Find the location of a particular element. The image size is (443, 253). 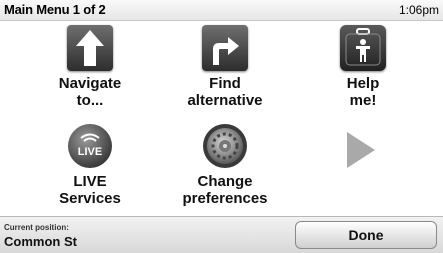

clock: 1:06pm is located at coordinates (418, 10).